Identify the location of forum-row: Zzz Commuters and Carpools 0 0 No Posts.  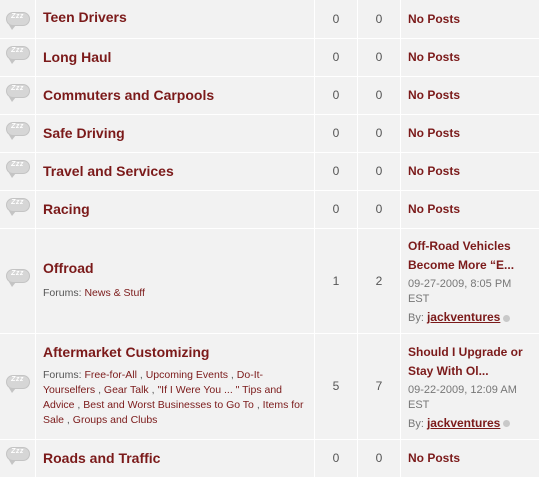
(270, 95).